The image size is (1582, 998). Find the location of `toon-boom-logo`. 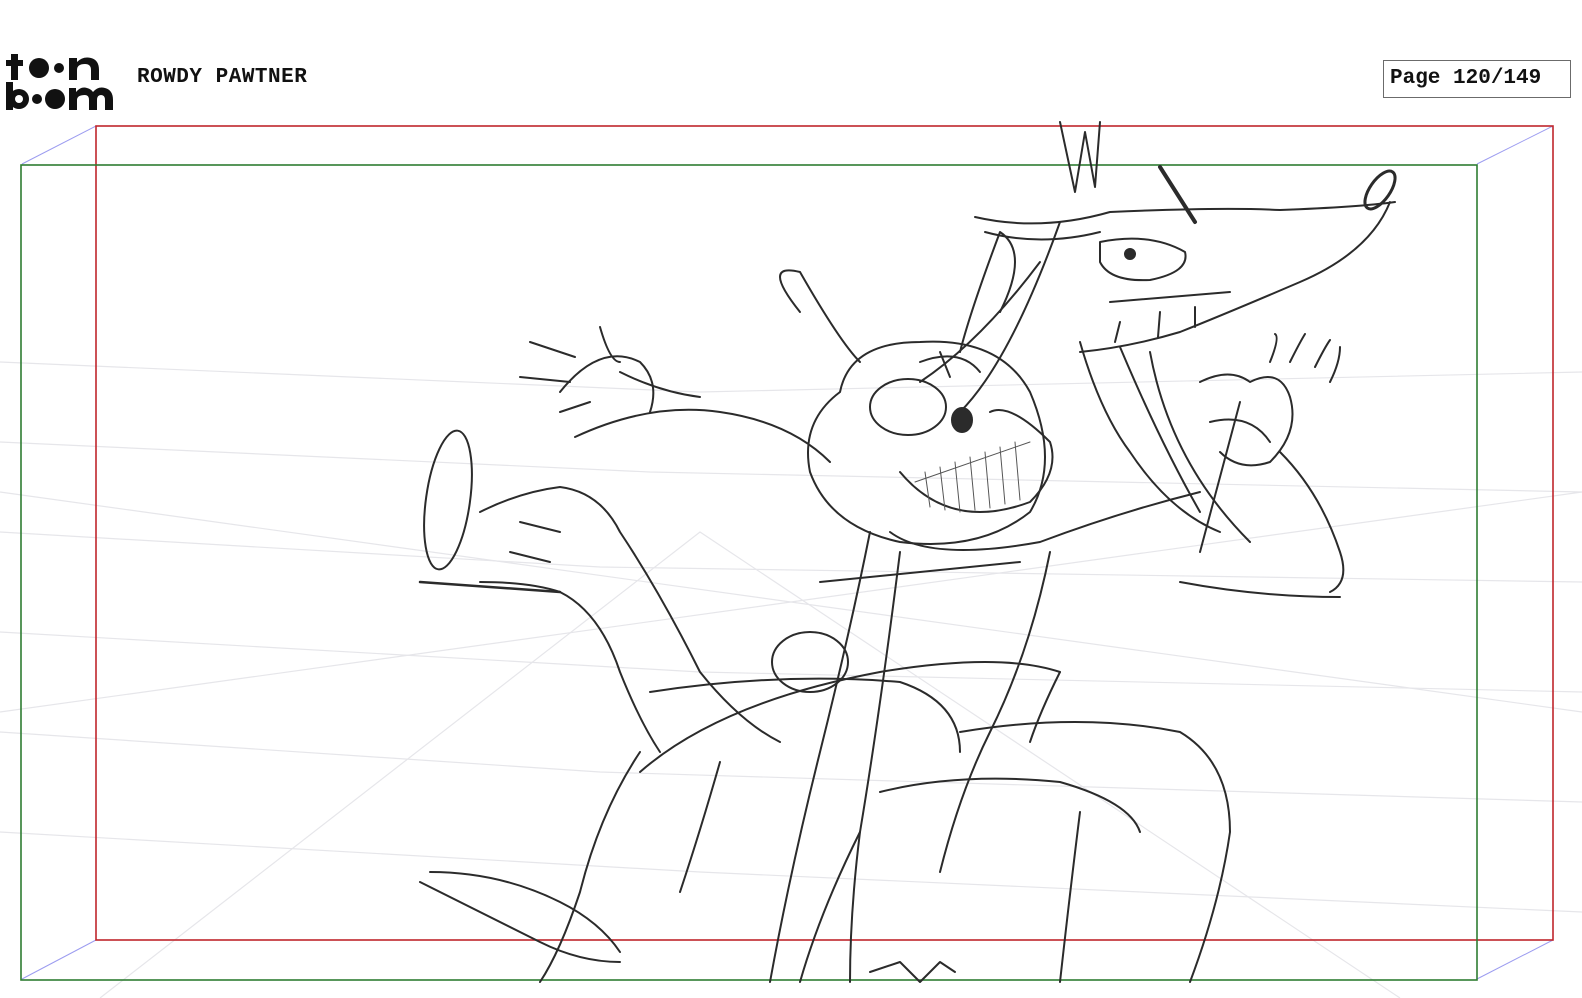

toon-boom-logo is located at coordinates (60, 81).